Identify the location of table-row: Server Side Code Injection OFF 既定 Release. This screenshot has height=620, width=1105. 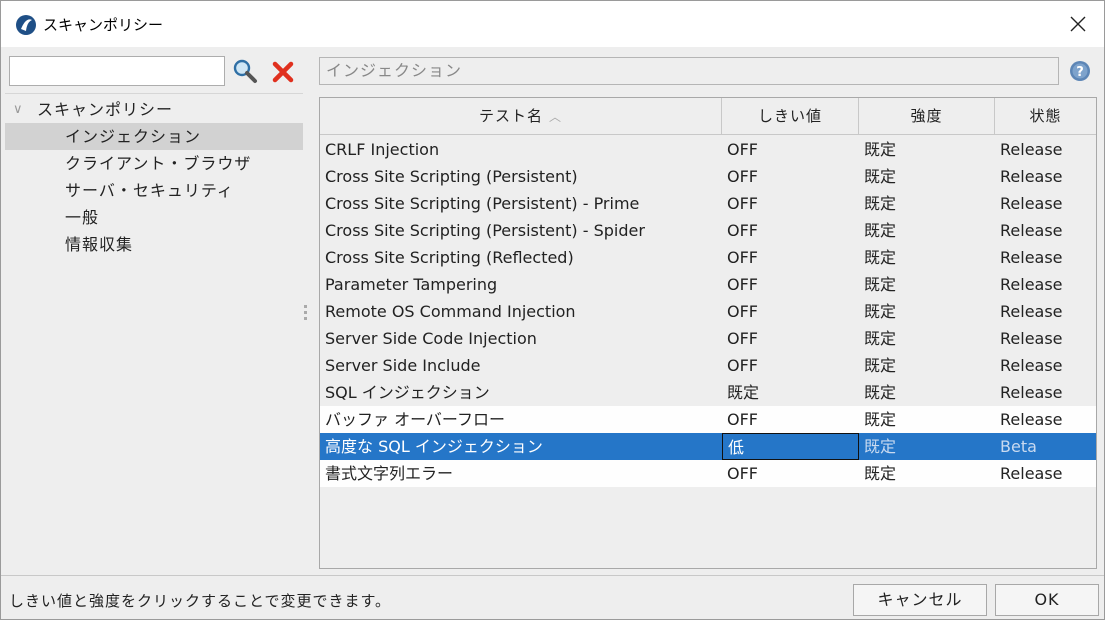
(708, 338).